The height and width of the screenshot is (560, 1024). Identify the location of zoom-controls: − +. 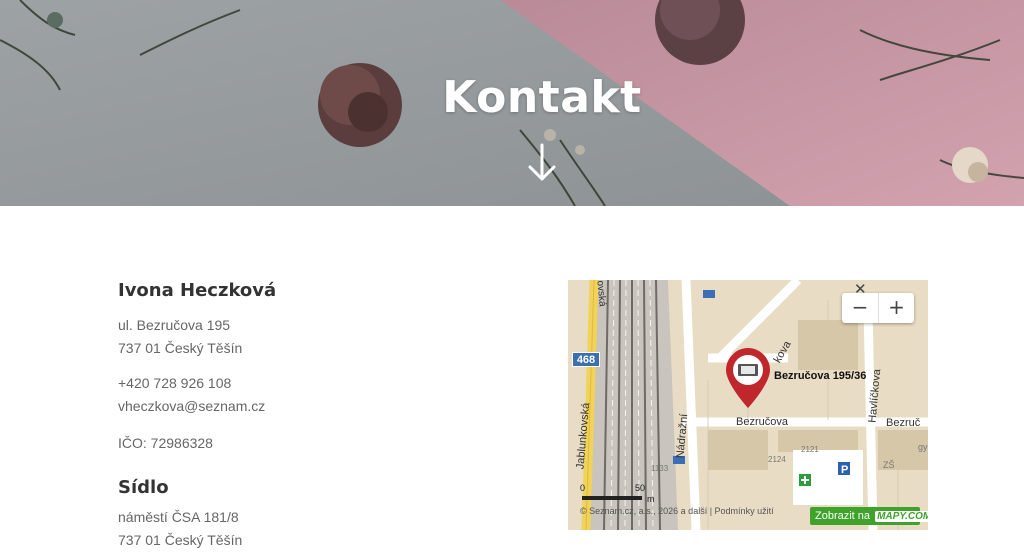
(878, 308).